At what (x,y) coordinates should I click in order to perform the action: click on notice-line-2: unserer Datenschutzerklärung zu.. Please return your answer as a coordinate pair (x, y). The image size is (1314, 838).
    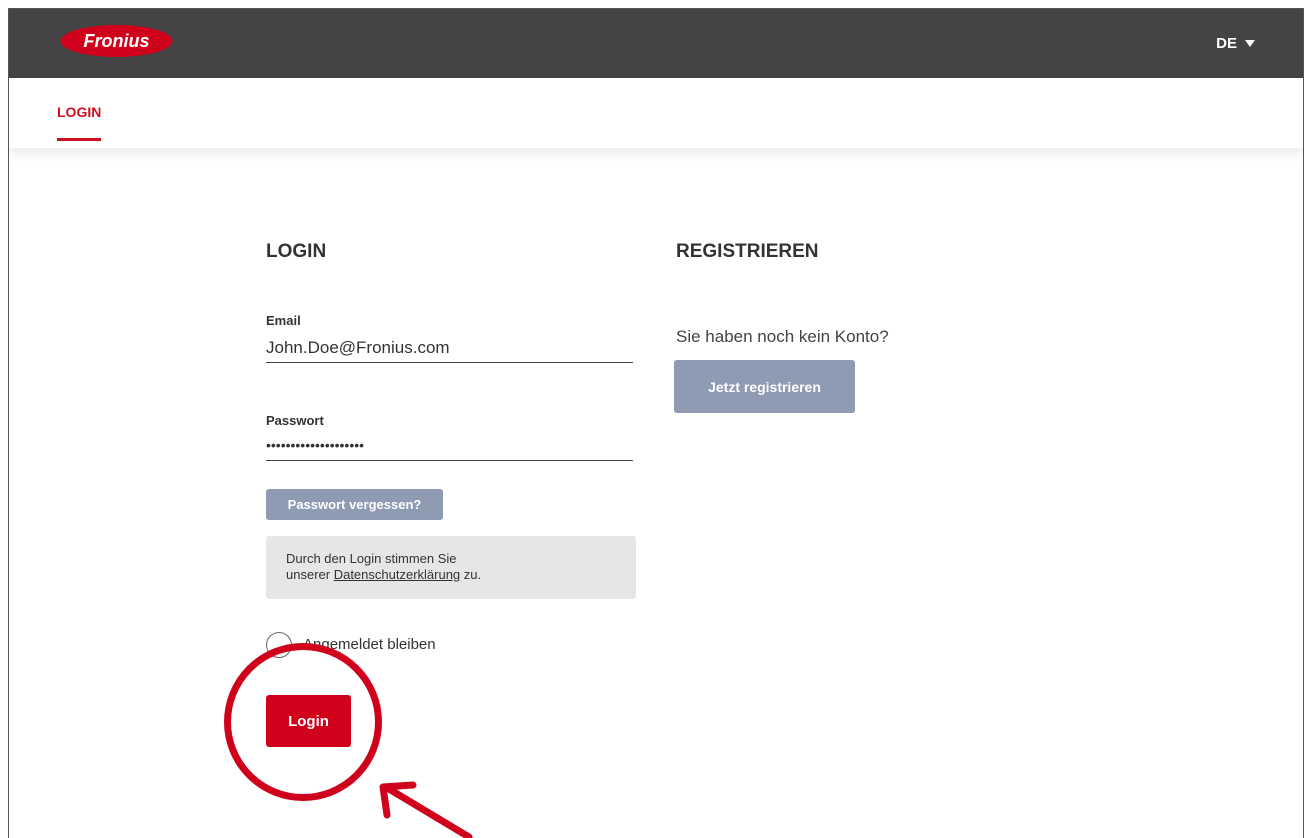
    Looking at the image, I should click on (451, 575).